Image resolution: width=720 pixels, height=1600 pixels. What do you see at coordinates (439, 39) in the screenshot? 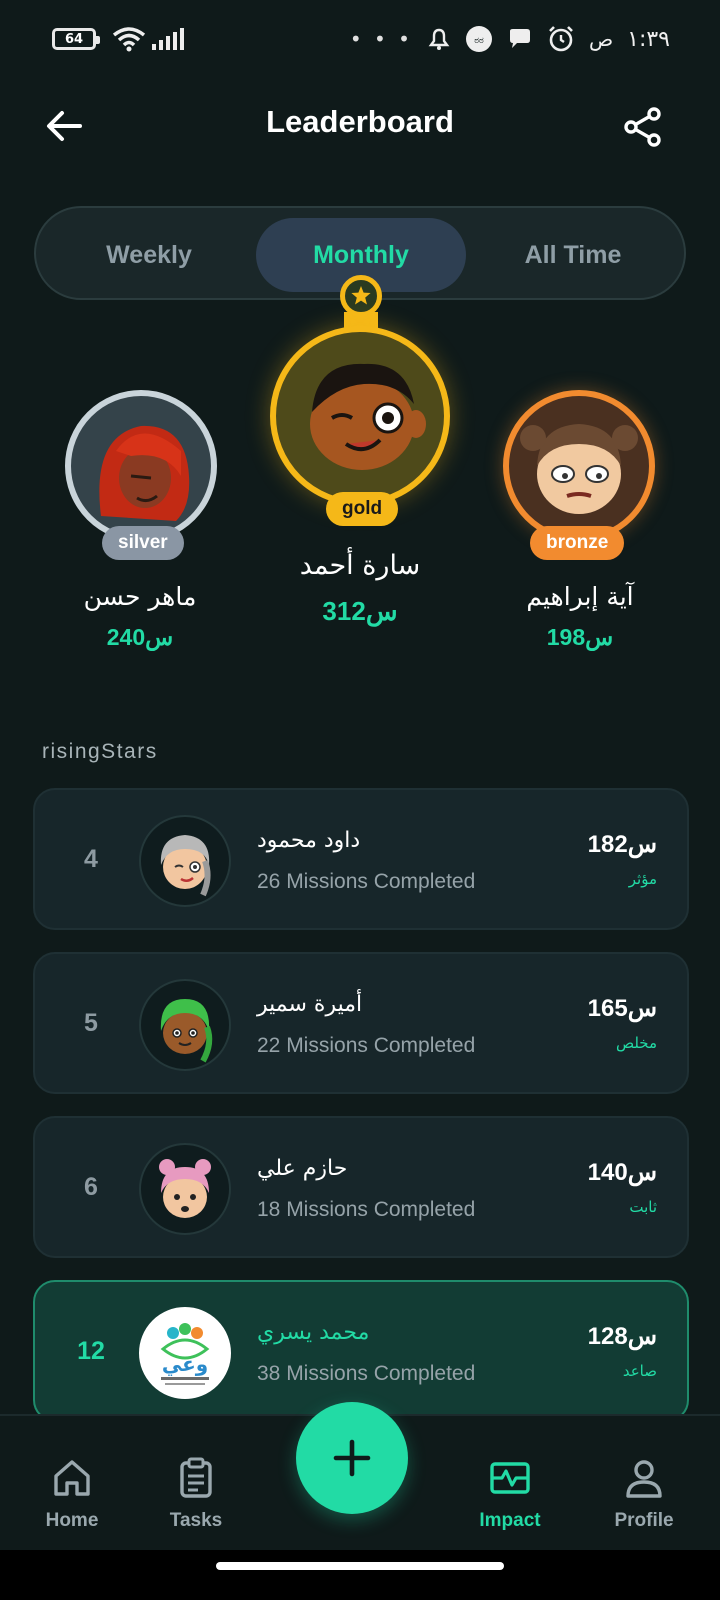
I see `bell-icon` at bounding box center [439, 39].